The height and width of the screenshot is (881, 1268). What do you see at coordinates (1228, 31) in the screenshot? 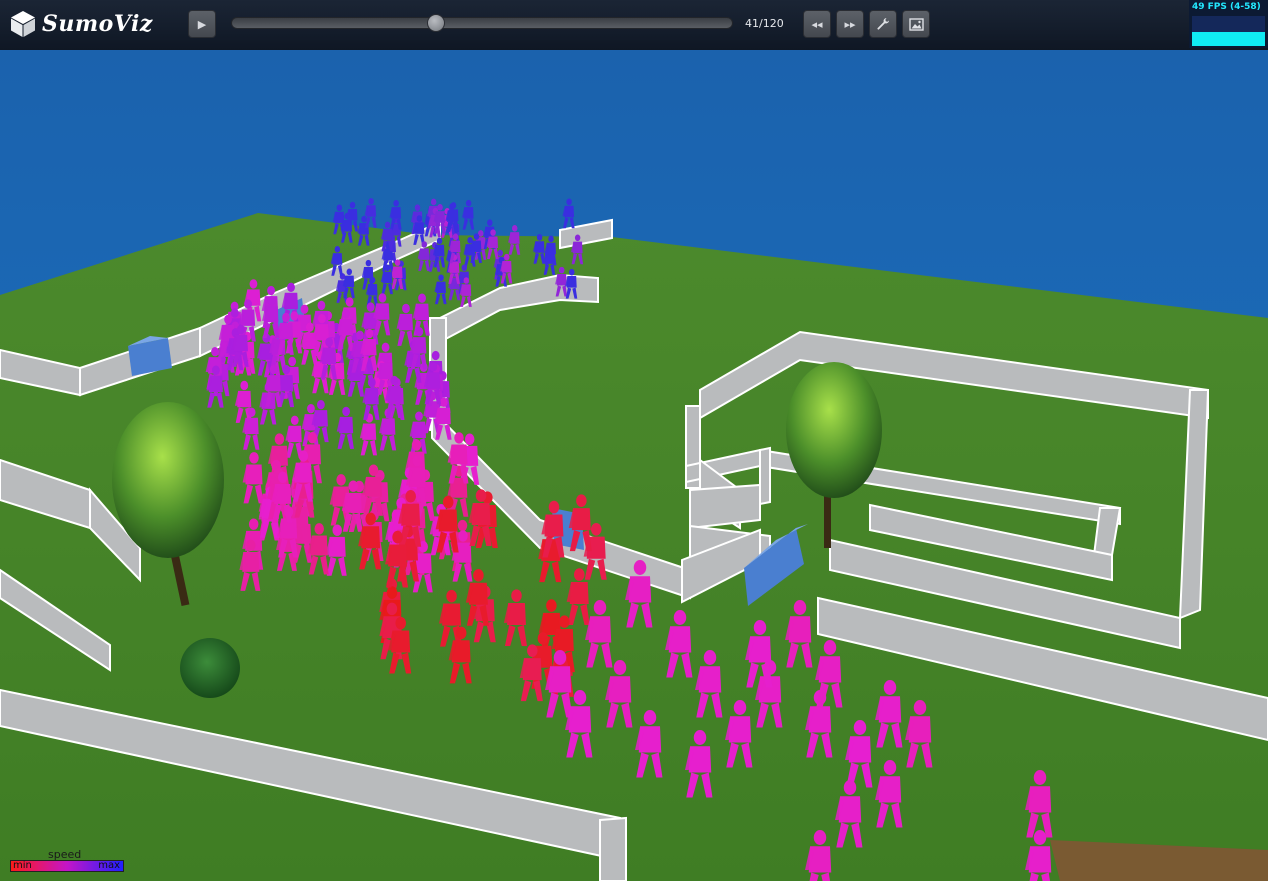
I see `fps-graph` at bounding box center [1228, 31].